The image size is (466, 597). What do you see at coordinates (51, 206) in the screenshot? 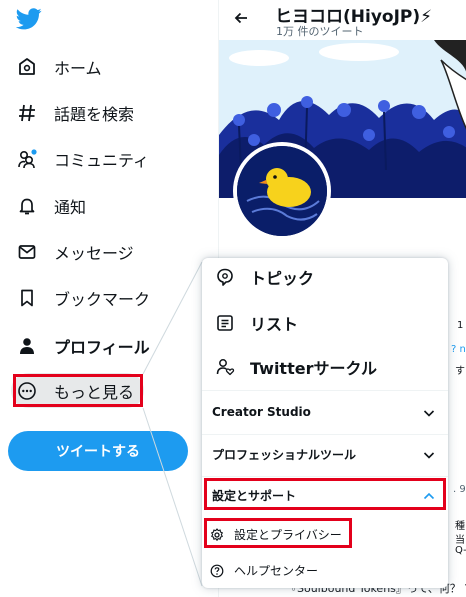
I see `nav-notifications: 通知` at bounding box center [51, 206].